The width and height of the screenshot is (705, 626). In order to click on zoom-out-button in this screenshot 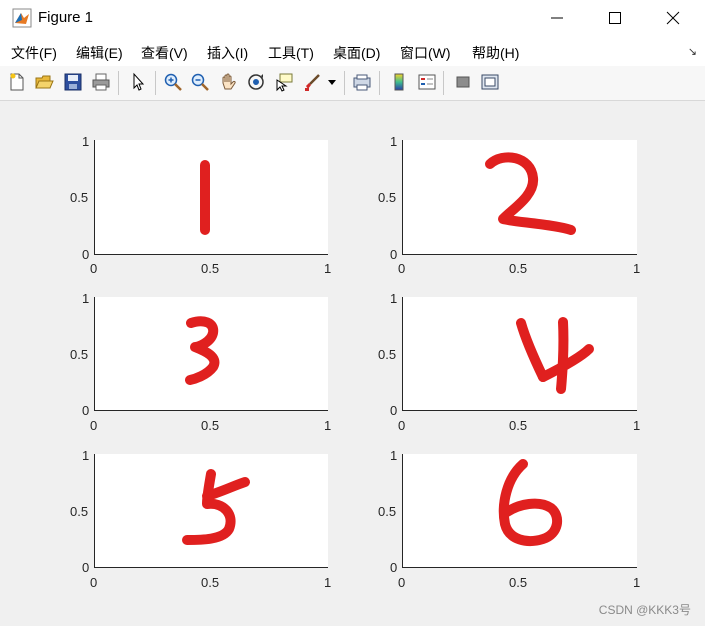, I will do `click(200, 82)`.